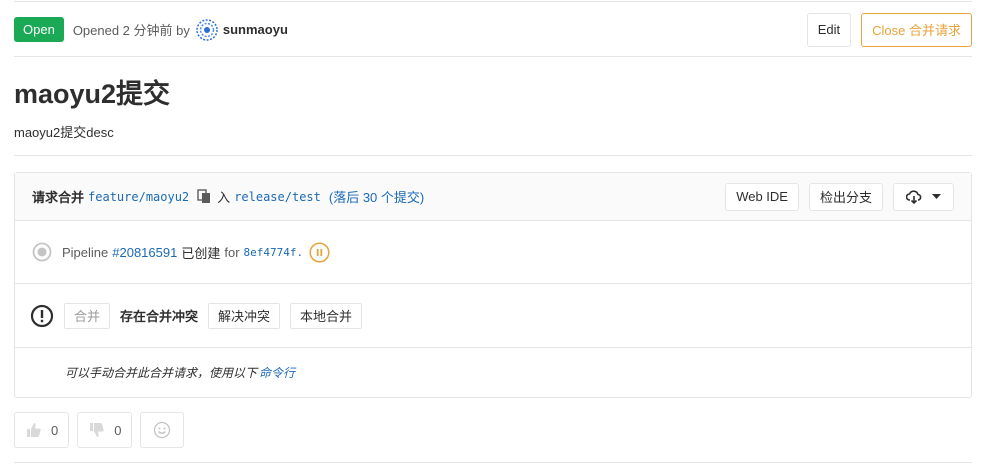 The image size is (998, 468). Describe the element at coordinates (55, 430) in the screenshot. I see `thumbsup-count: 0` at that location.